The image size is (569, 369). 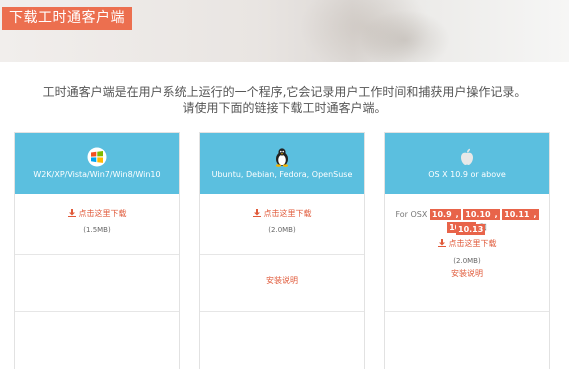 What do you see at coordinates (471, 229) in the screenshot?
I see `version-tag: 10.13` at bounding box center [471, 229].